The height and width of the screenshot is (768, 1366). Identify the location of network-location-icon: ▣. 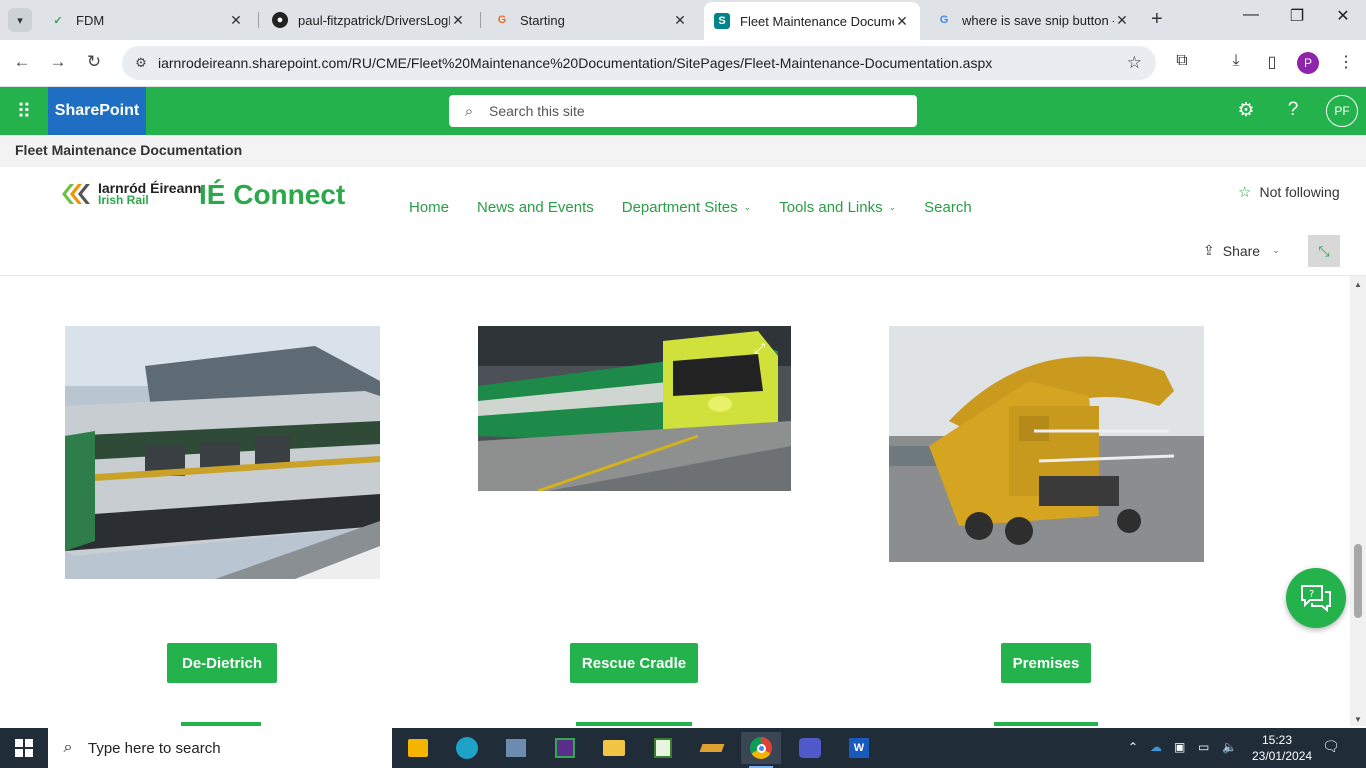
(1179, 747).